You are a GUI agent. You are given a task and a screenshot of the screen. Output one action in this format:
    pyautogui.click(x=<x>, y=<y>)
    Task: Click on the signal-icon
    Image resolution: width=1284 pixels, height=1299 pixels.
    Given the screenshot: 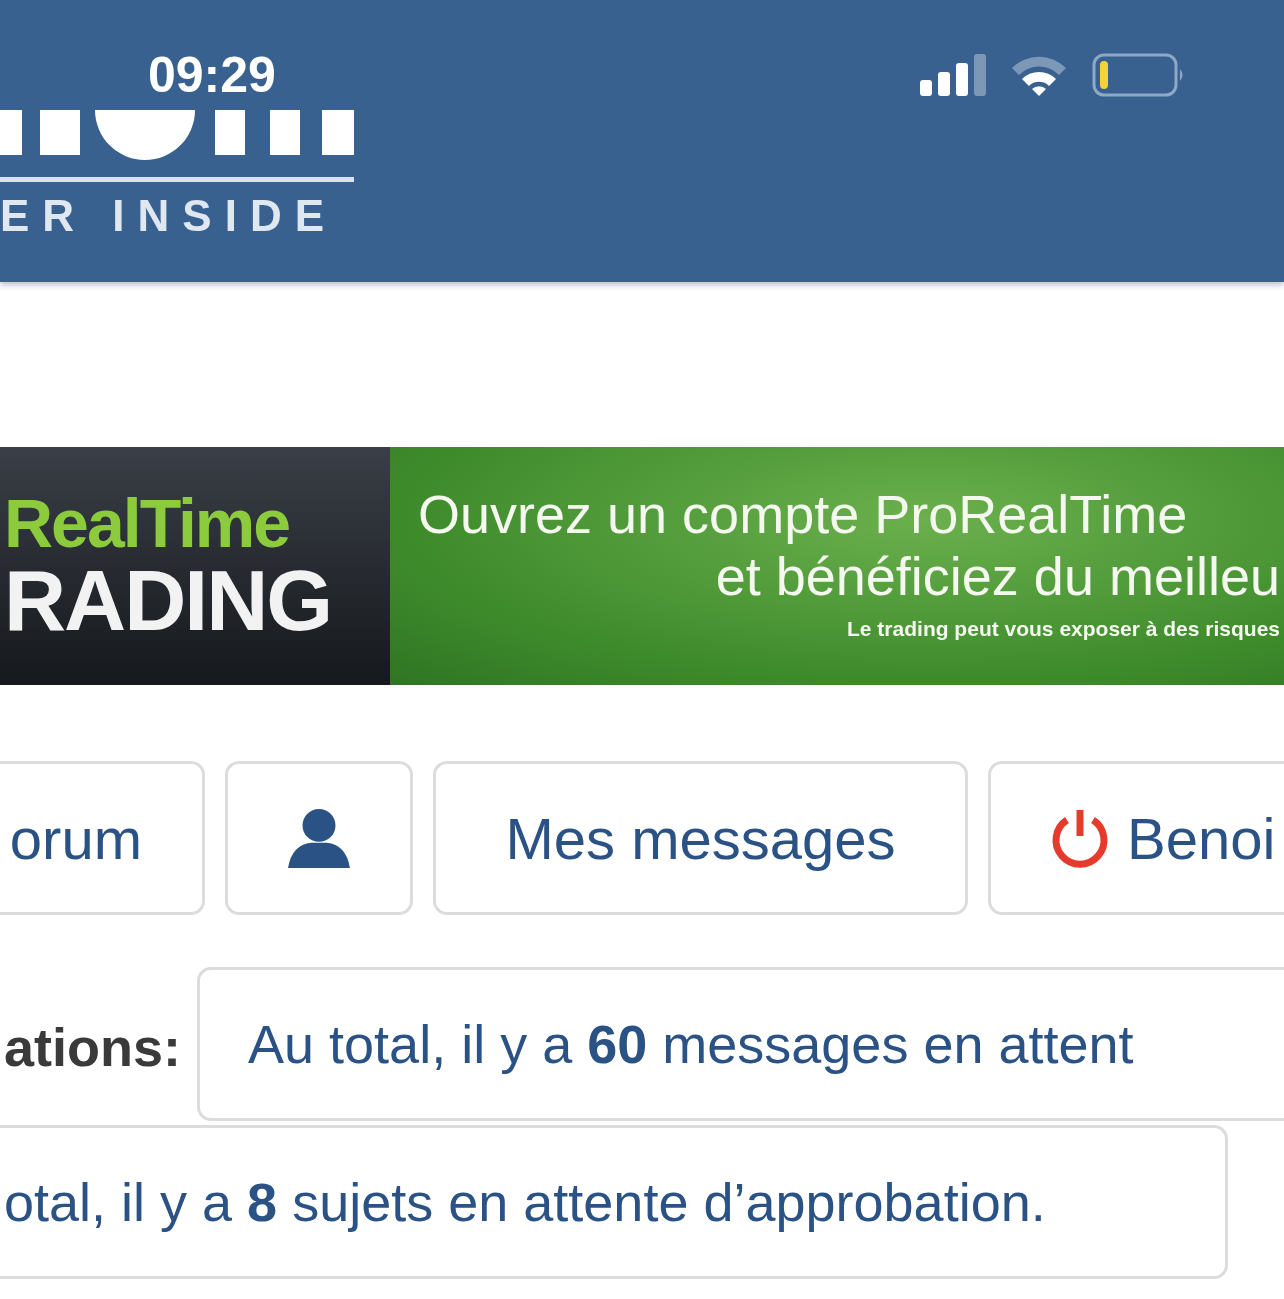 What is the action you would take?
    pyautogui.click(x=953, y=75)
    